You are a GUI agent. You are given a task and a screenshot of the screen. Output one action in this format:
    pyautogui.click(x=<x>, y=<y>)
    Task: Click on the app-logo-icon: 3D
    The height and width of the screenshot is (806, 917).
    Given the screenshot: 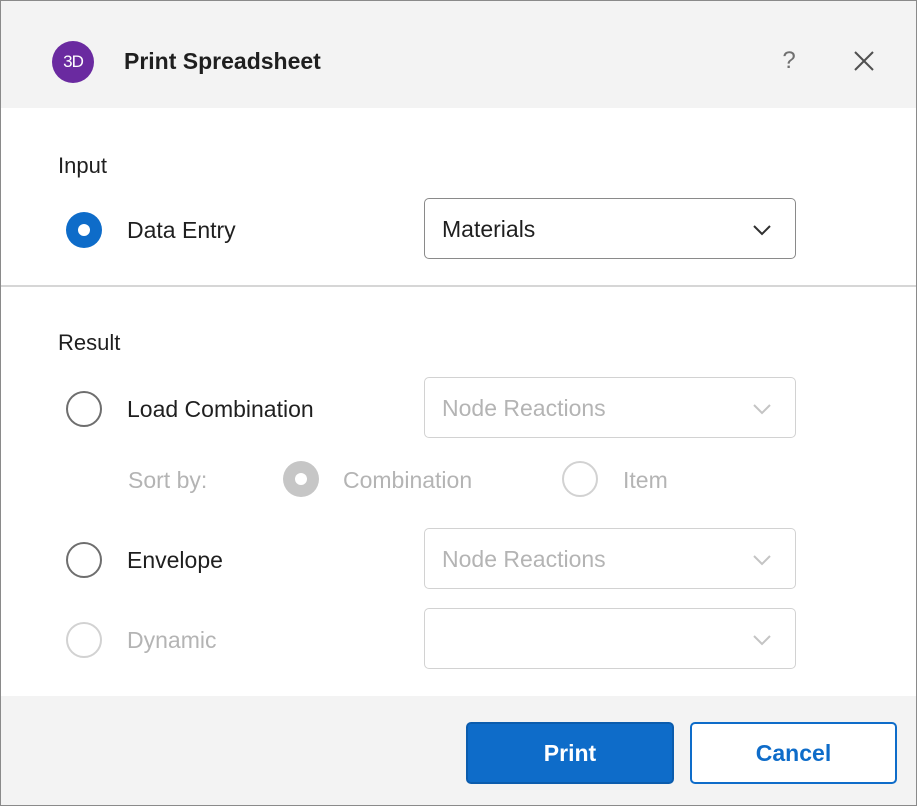 What is the action you would take?
    pyautogui.click(x=73, y=62)
    